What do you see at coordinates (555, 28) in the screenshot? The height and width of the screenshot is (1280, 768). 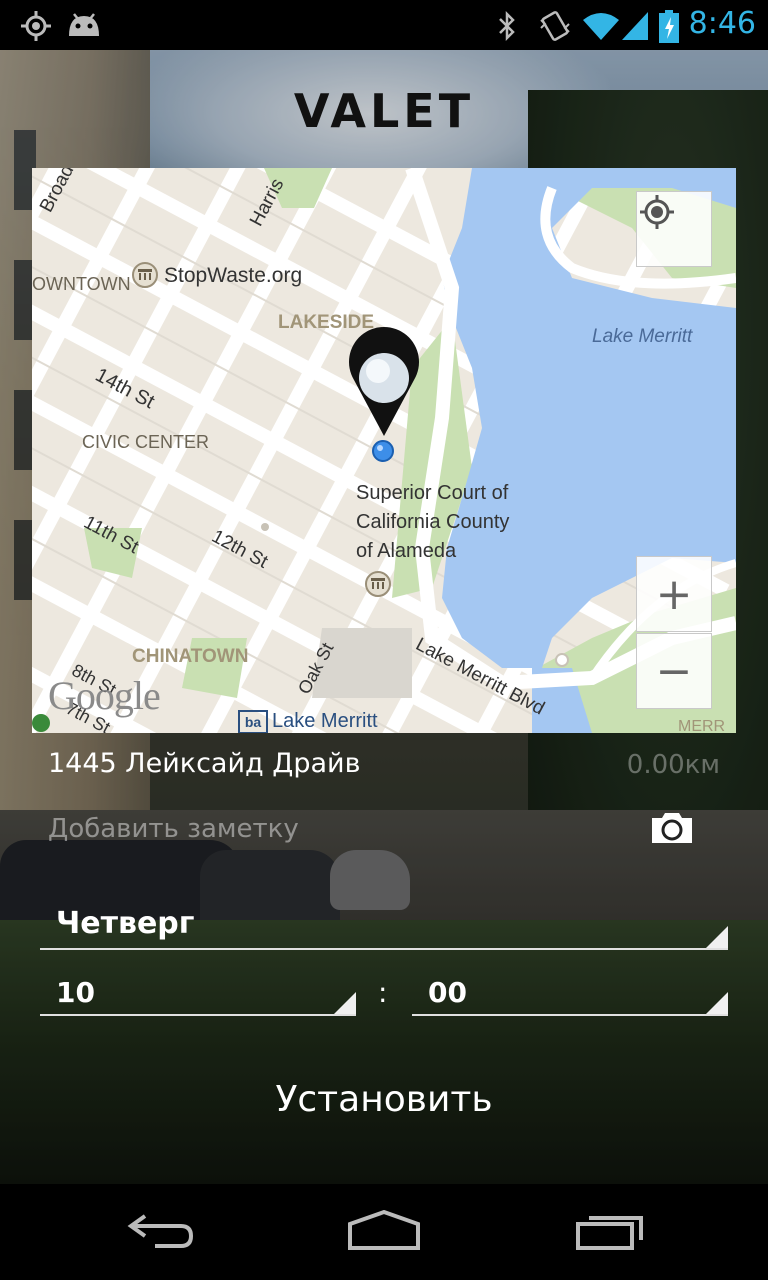 I see `vibrate-icon` at bounding box center [555, 28].